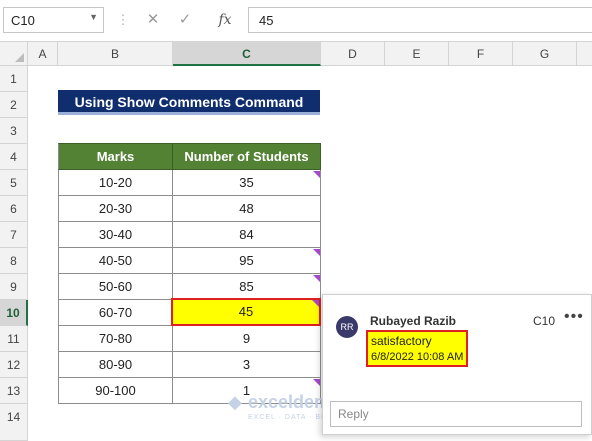  I want to click on row-header-2: 2, so click(14, 105).